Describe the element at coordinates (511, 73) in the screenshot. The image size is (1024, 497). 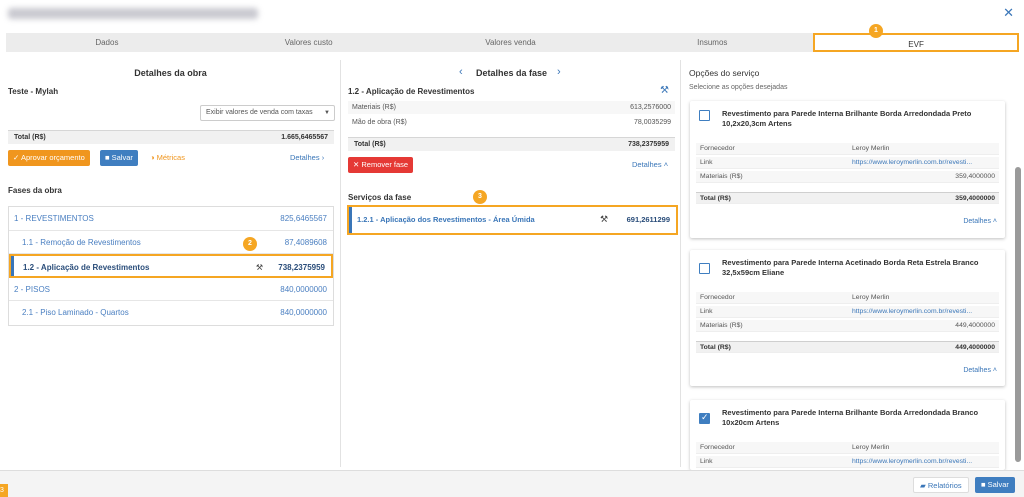
I see `panel-title: Detalhes da fase` at that location.